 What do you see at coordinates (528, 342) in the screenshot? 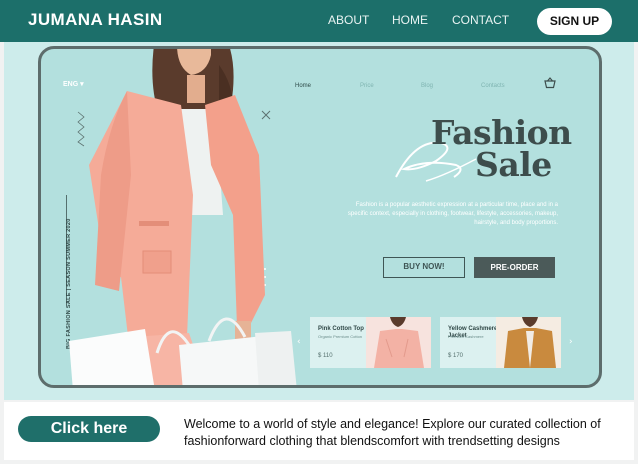
I see `yellow-jacket-image` at bounding box center [528, 342].